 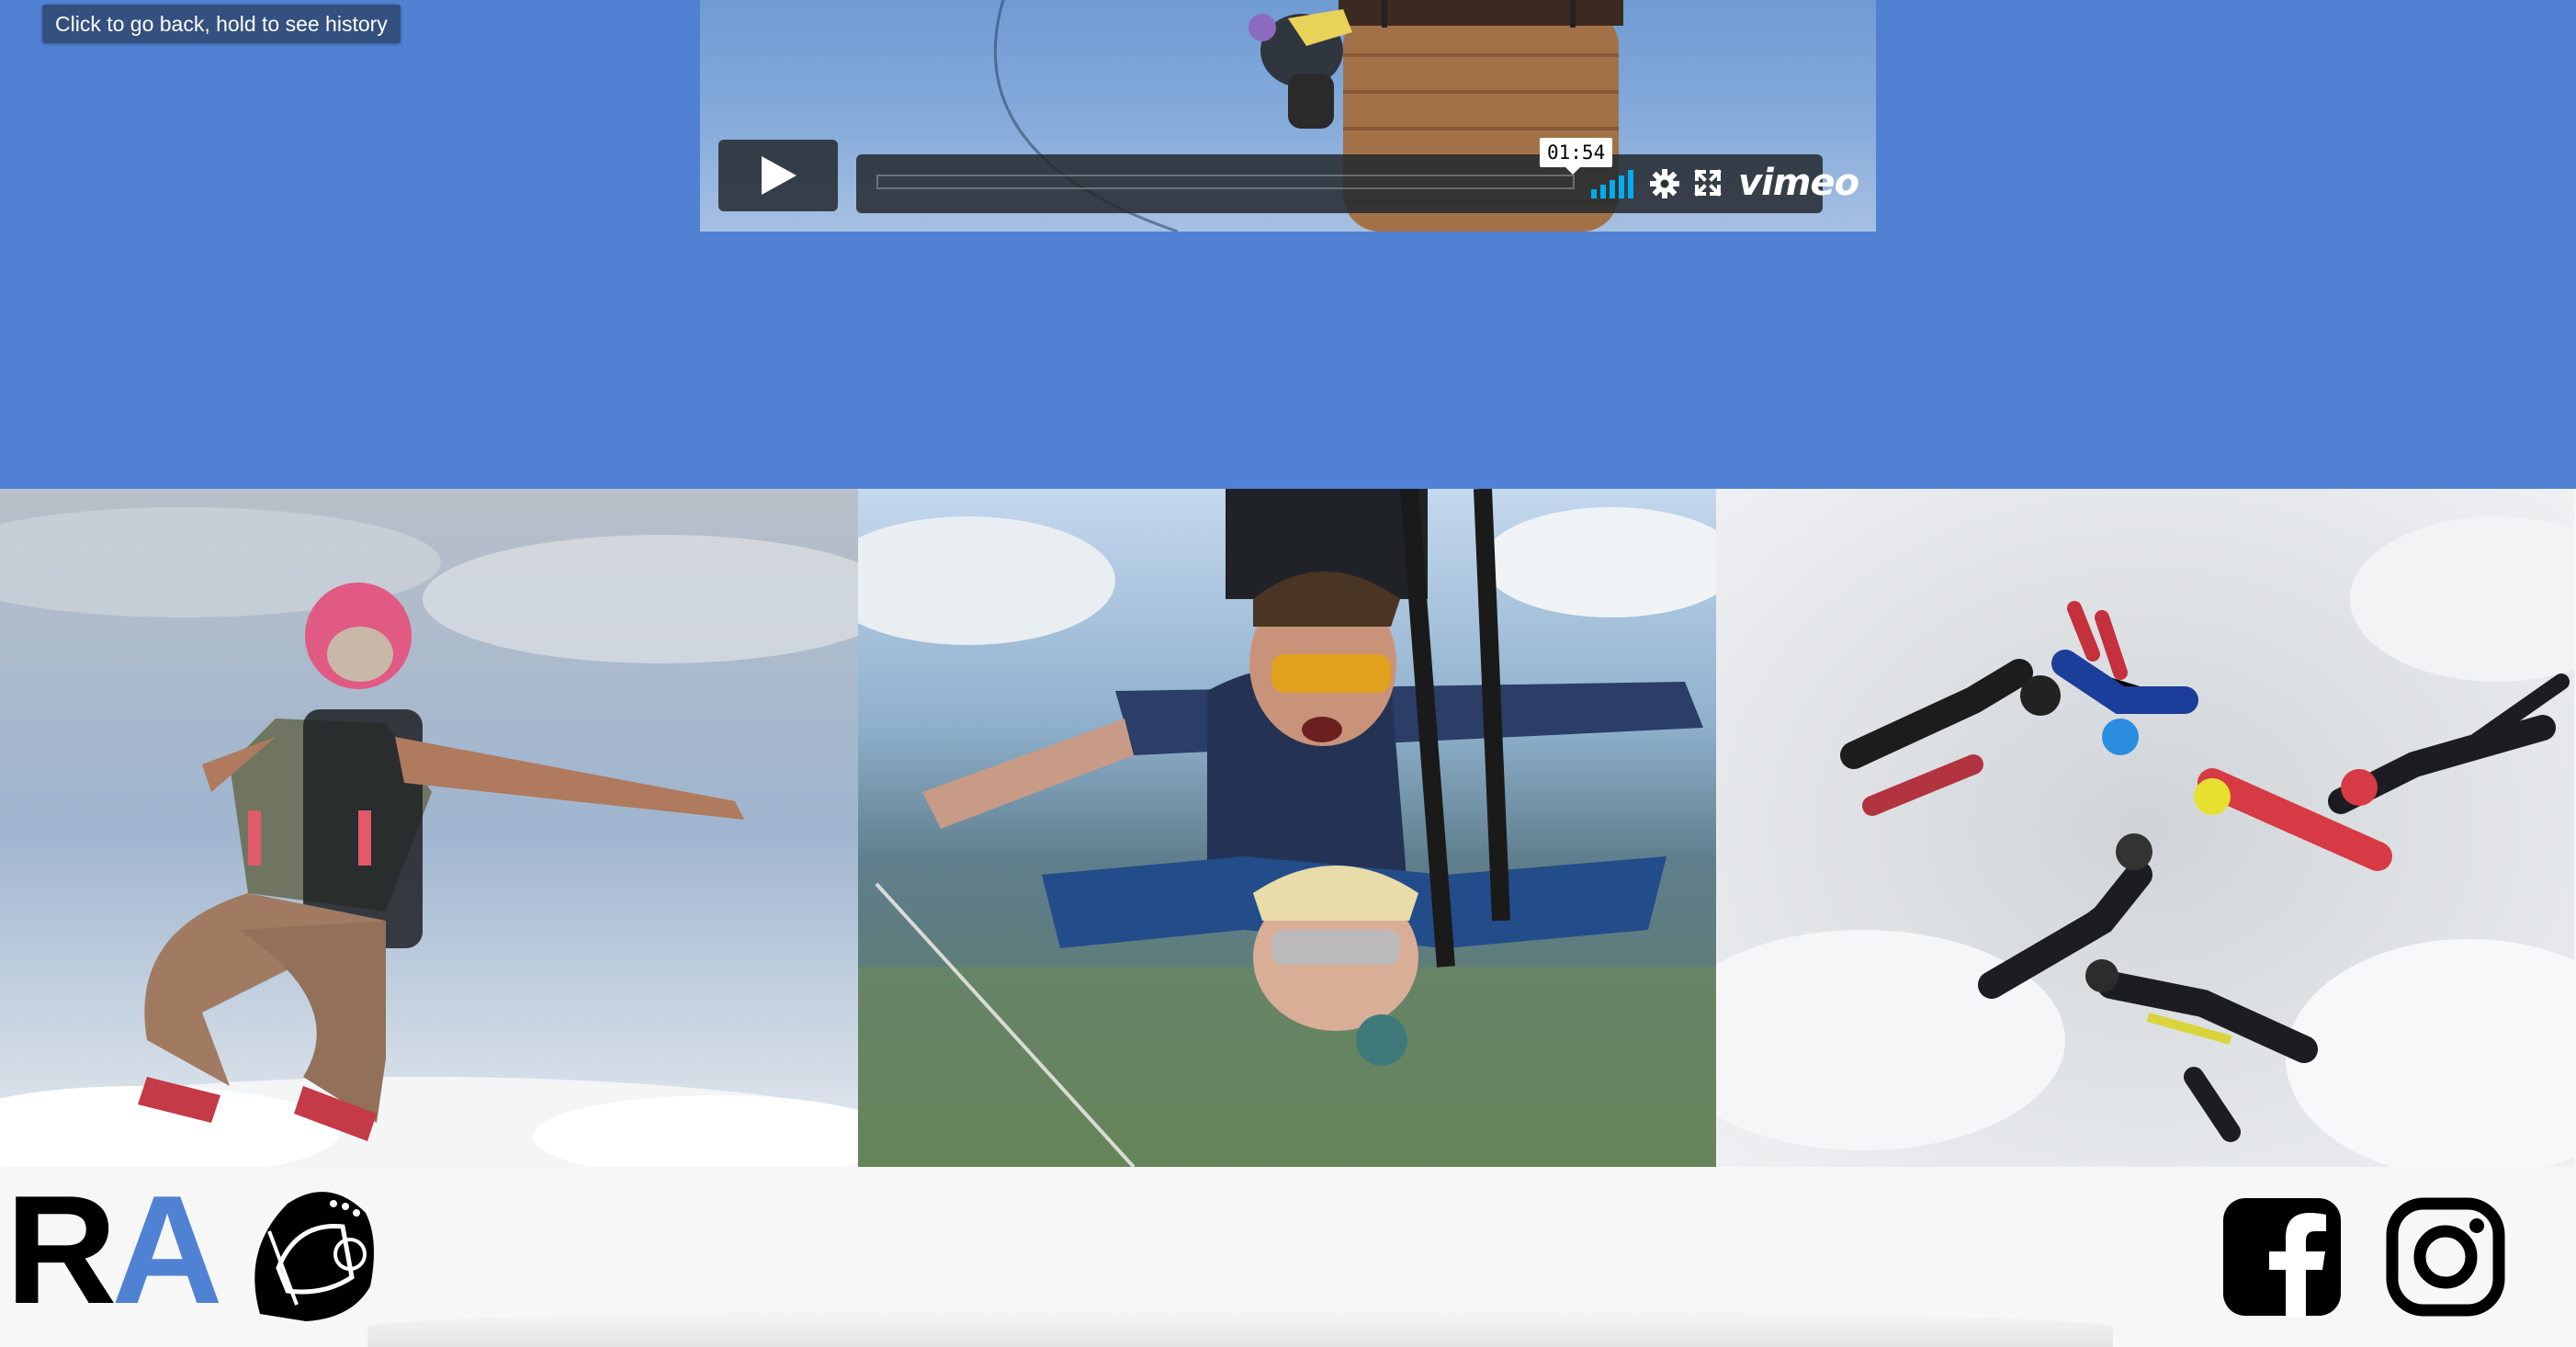 What do you see at coordinates (2282, 1257) in the screenshot?
I see `facebook-icon` at bounding box center [2282, 1257].